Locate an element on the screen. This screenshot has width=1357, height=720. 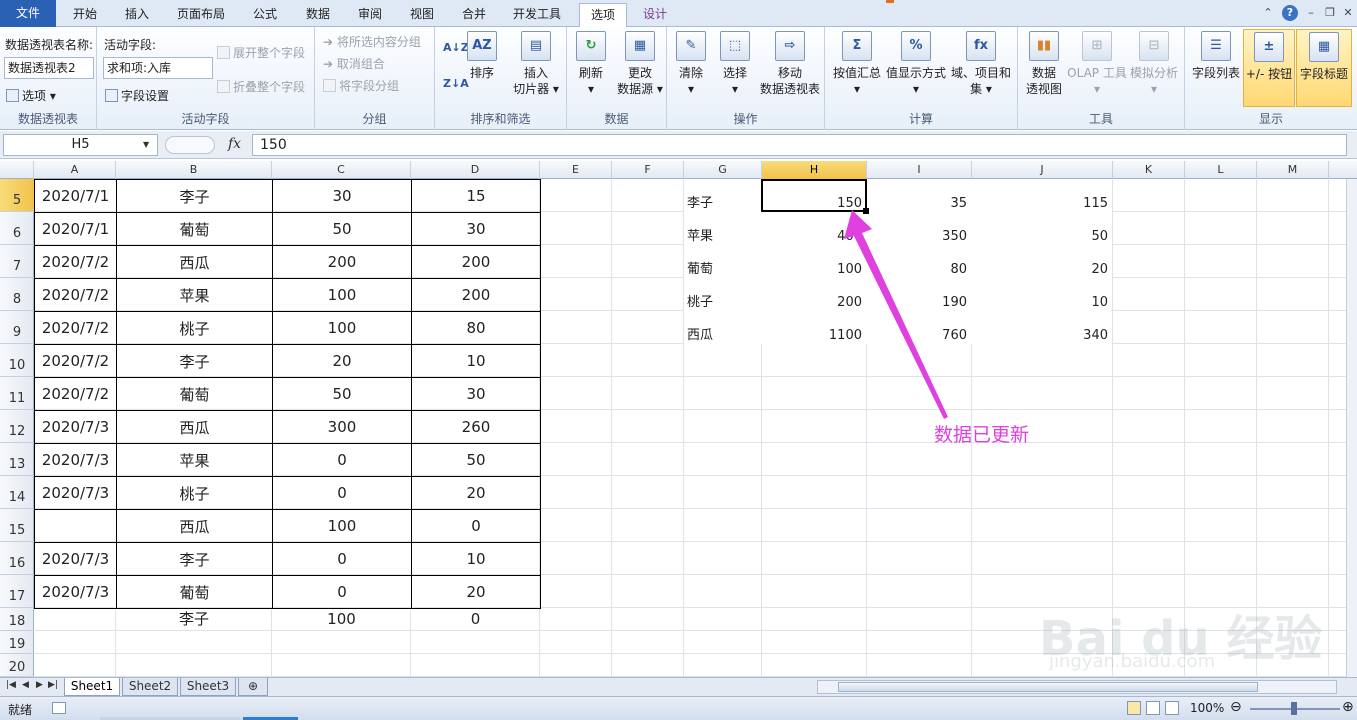
table-cell: 2020/7/1 is located at coordinates (75, 196).